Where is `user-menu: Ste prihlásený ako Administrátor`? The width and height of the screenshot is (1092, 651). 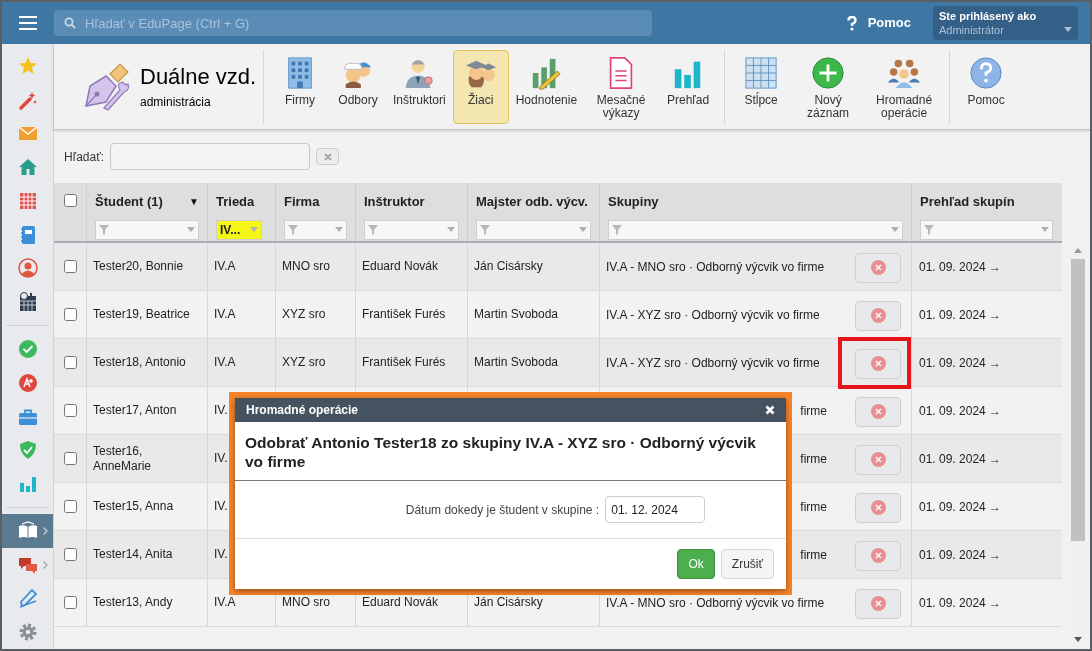
user-menu: Ste prihlásený ako Administrátor is located at coordinates (1005, 23).